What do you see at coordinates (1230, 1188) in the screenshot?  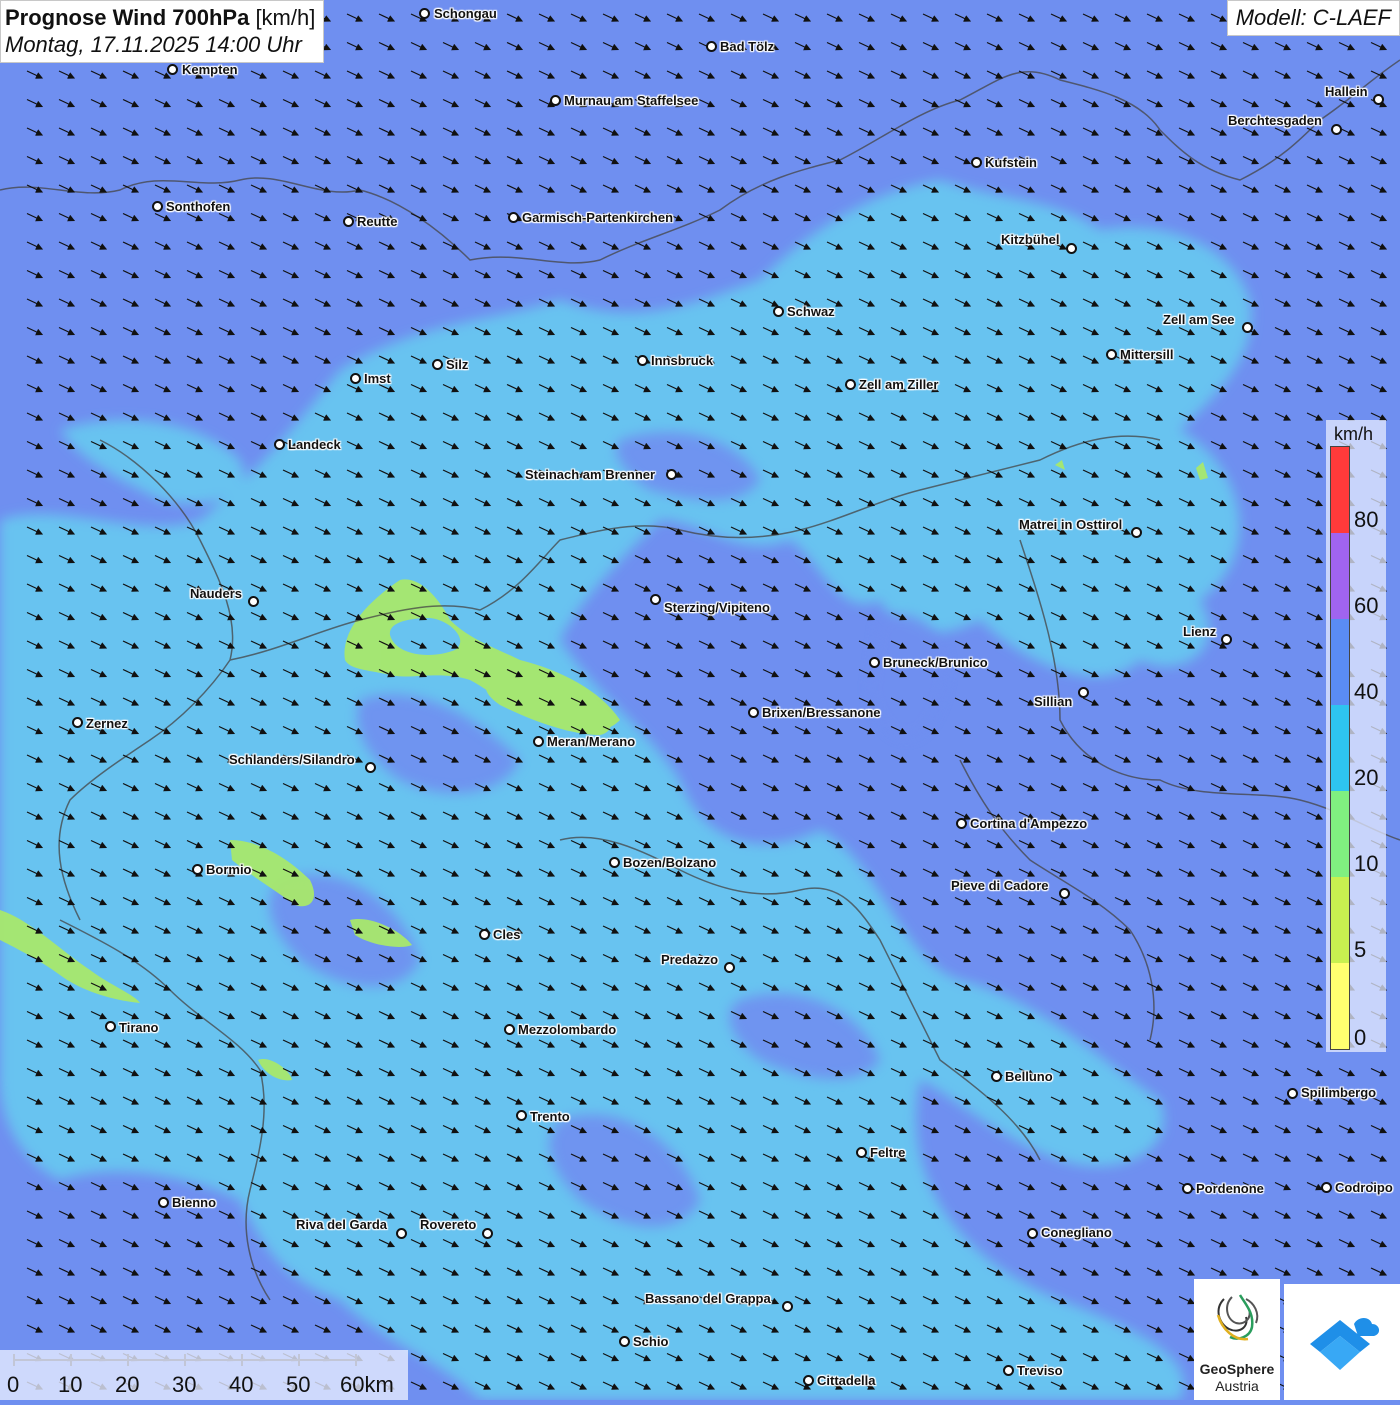 I see `city-label: Pordenone` at bounding box center [1230, 1188].